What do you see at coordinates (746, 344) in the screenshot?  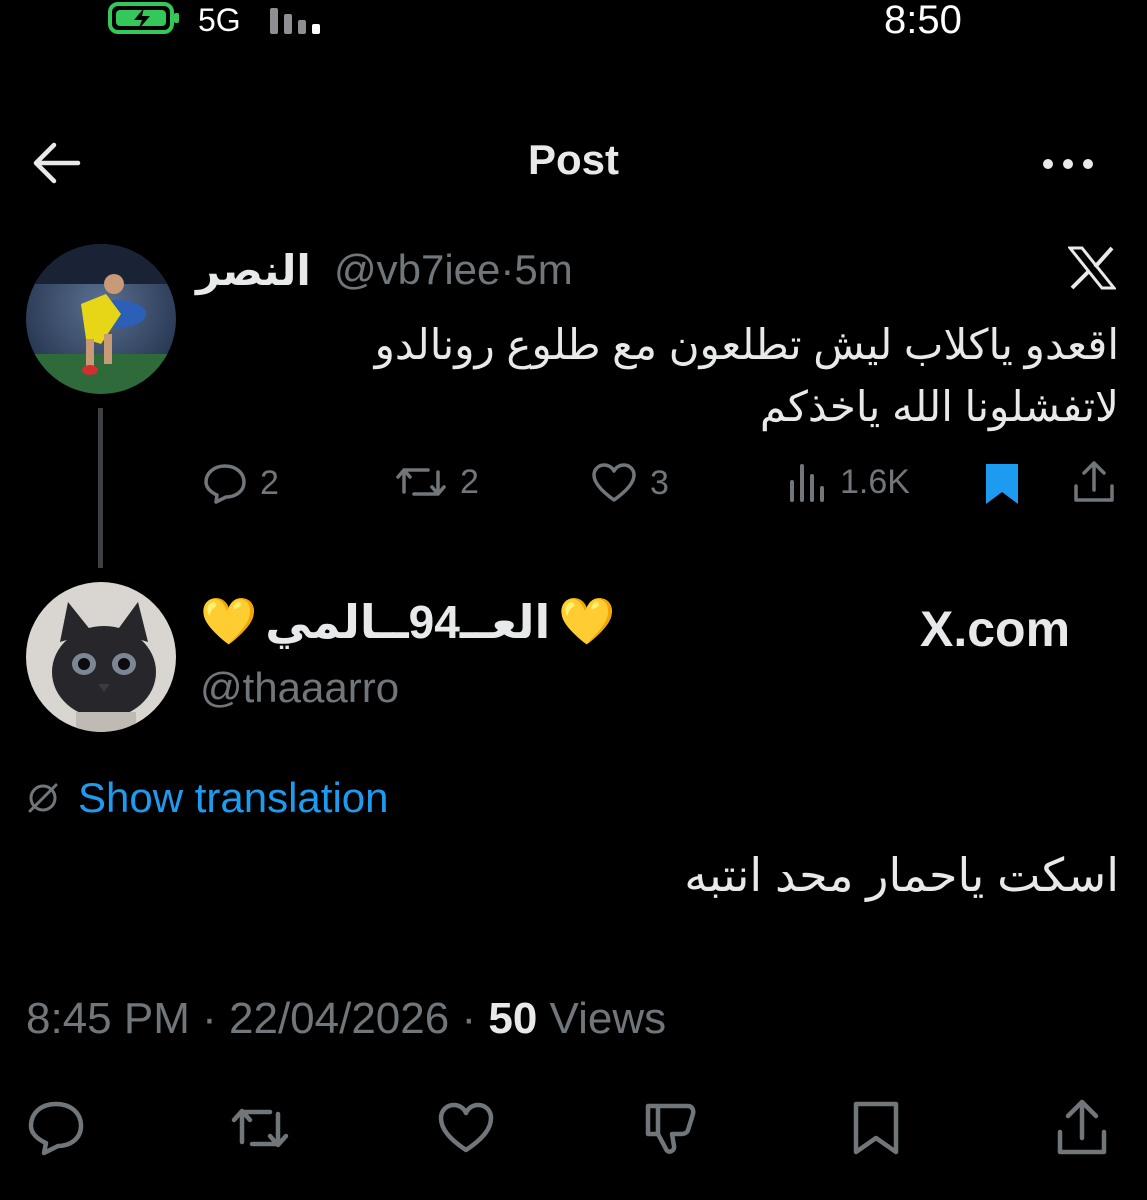 I see `post-text-line: اقعدو ياكلاب ليش تطلعون مع طلوع رونالدو` at bounding box center [746, 344].